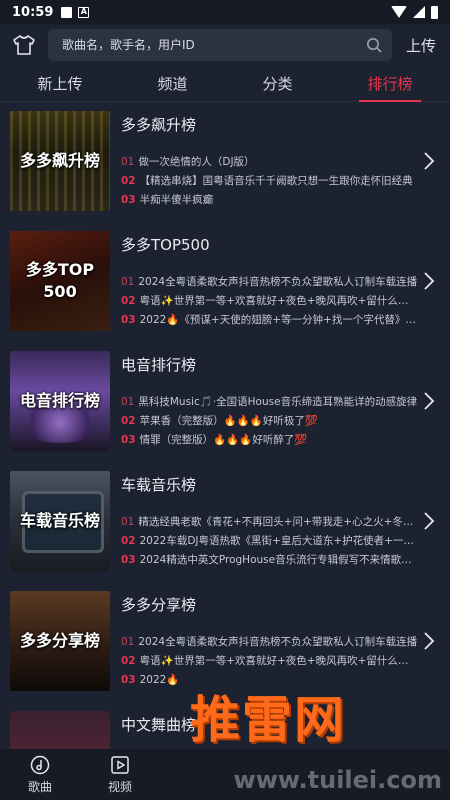 Image resolution: width=450 pixels, height=800 pixels. I want to click on status-bar: 10:59 A, so click(225, 12).